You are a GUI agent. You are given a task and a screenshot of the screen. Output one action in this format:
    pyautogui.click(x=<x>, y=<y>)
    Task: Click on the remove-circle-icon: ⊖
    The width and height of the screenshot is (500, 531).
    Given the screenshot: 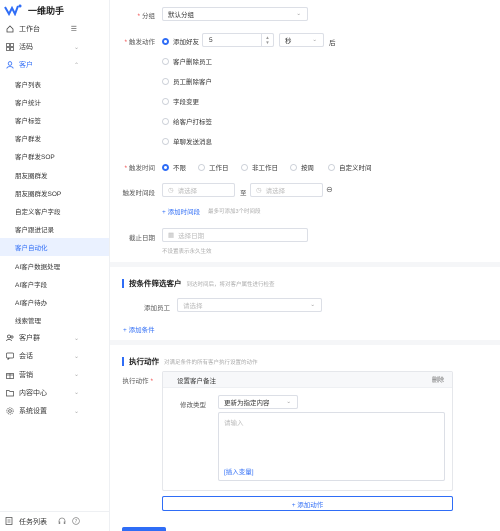 What is the action you would take?
    pyautogui.click(x=329, y=189)
    